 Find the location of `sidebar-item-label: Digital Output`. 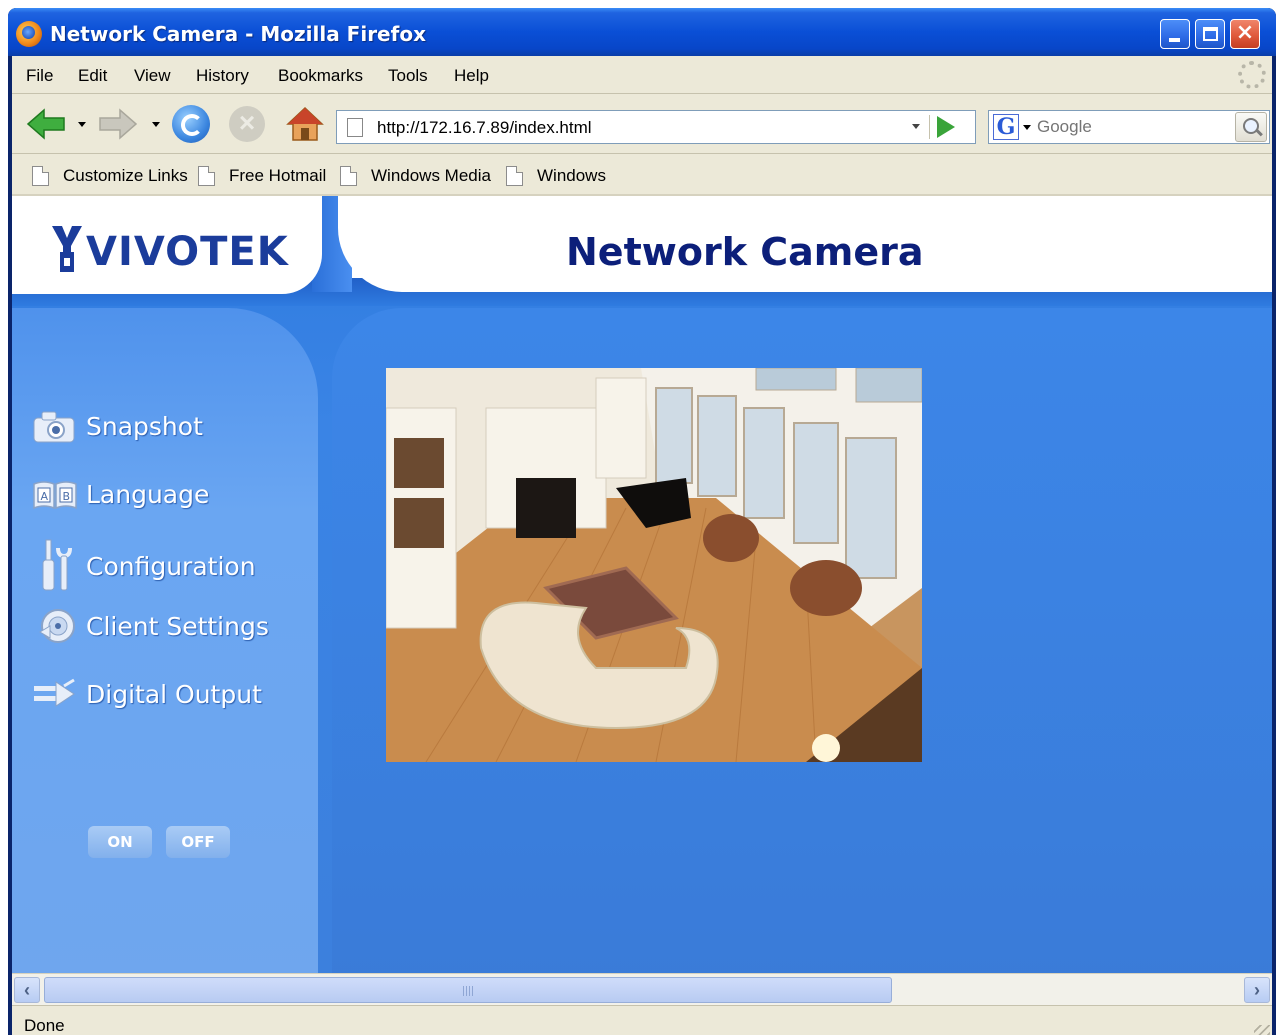

sidebar-item-label: Digital Output is located at coordinates (174, 694).